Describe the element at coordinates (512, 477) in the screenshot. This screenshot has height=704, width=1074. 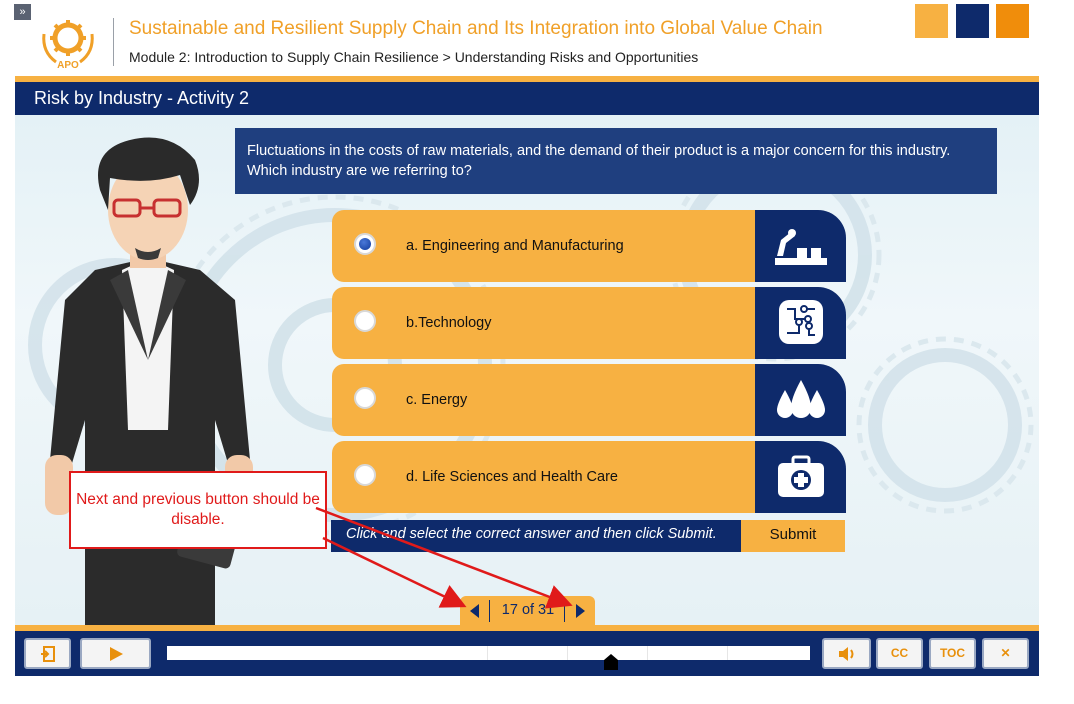
I see `option-label: d. Life Sciences and Health Care` at that location.